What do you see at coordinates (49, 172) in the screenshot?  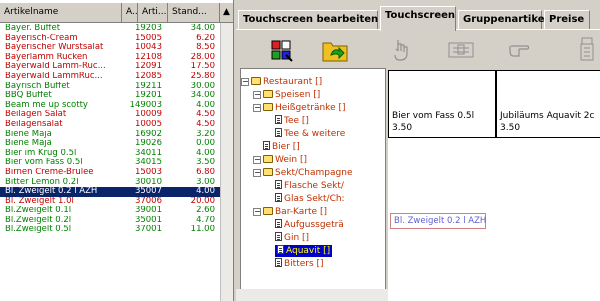 I see `row-article-name: Birnen Creme-Brulee` at bounding box center [49, 172].